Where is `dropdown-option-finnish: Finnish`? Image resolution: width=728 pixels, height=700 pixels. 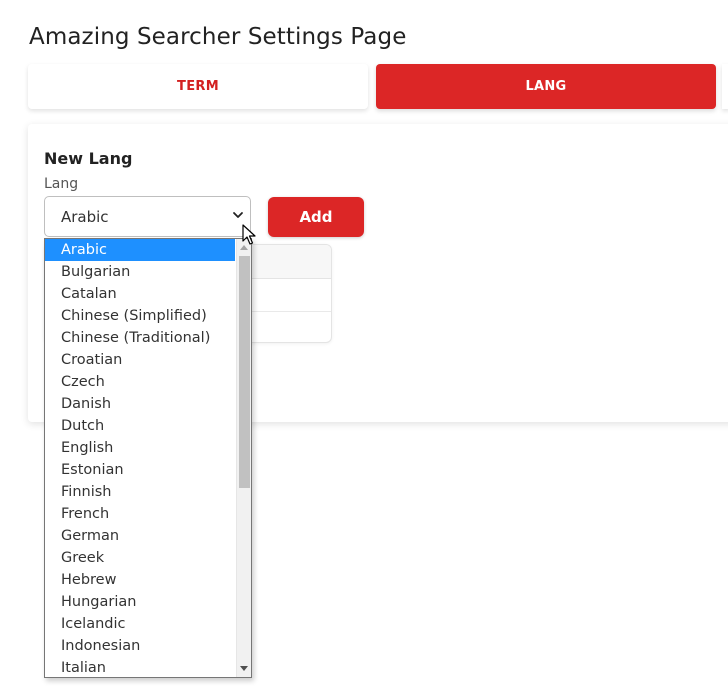 dropdown-option-finnish: Finnish is located at coordinates (140, 492).